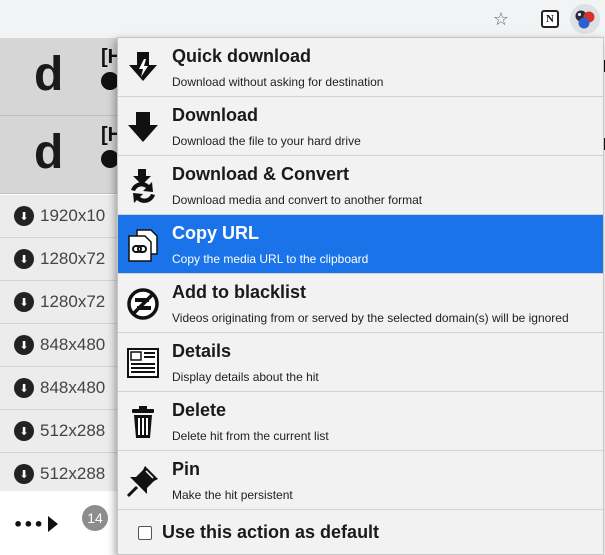  What do you see at coordinates (143, 363) in the screenshot?
I see `details-icon` at bounding box center [143, 363].